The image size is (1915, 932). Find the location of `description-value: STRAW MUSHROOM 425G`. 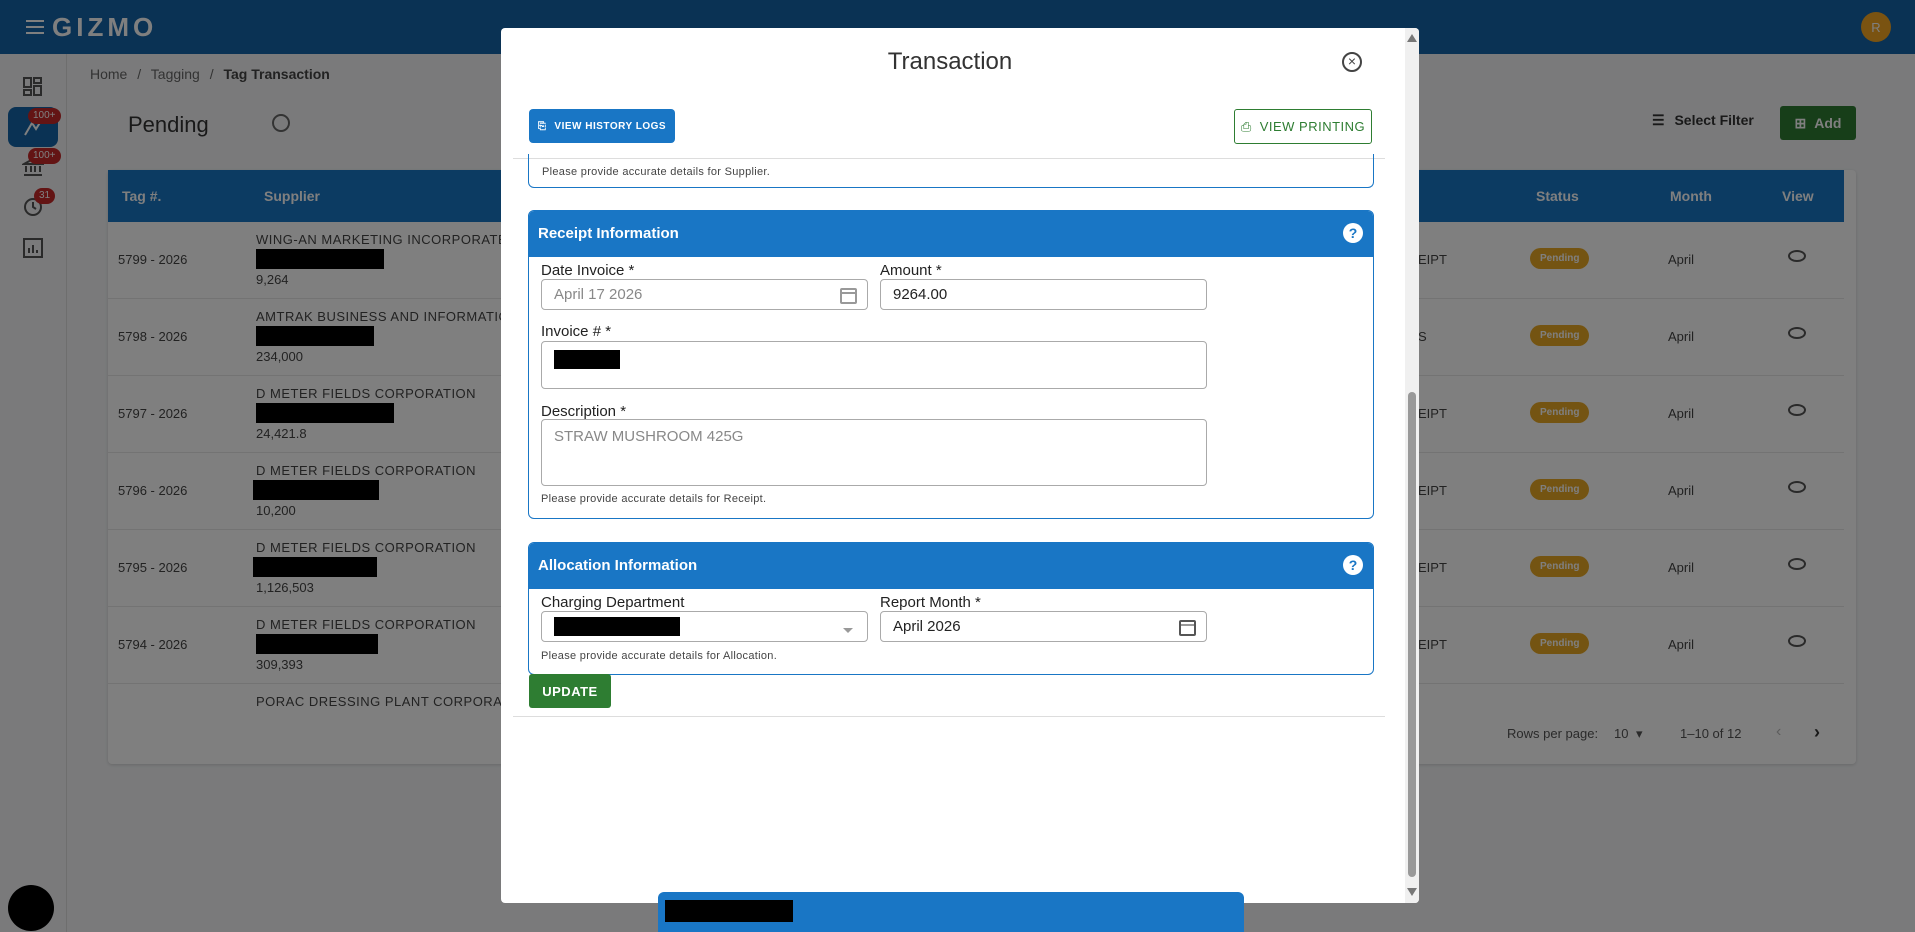

description-value: STRAW MUSHROOM 425G is located at coordinates (649, 436).